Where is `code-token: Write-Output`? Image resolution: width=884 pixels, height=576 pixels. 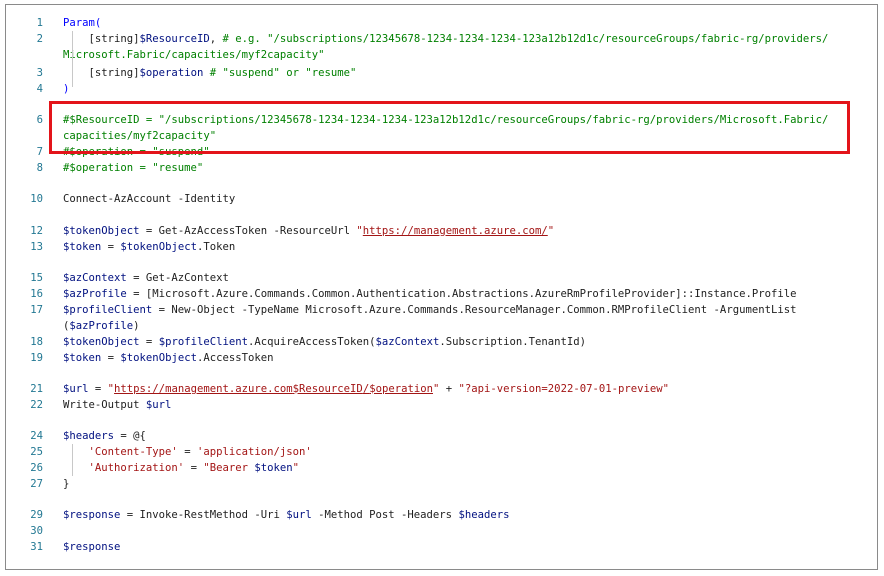
code-token: Write-Output is located at coordinates (104, 405).